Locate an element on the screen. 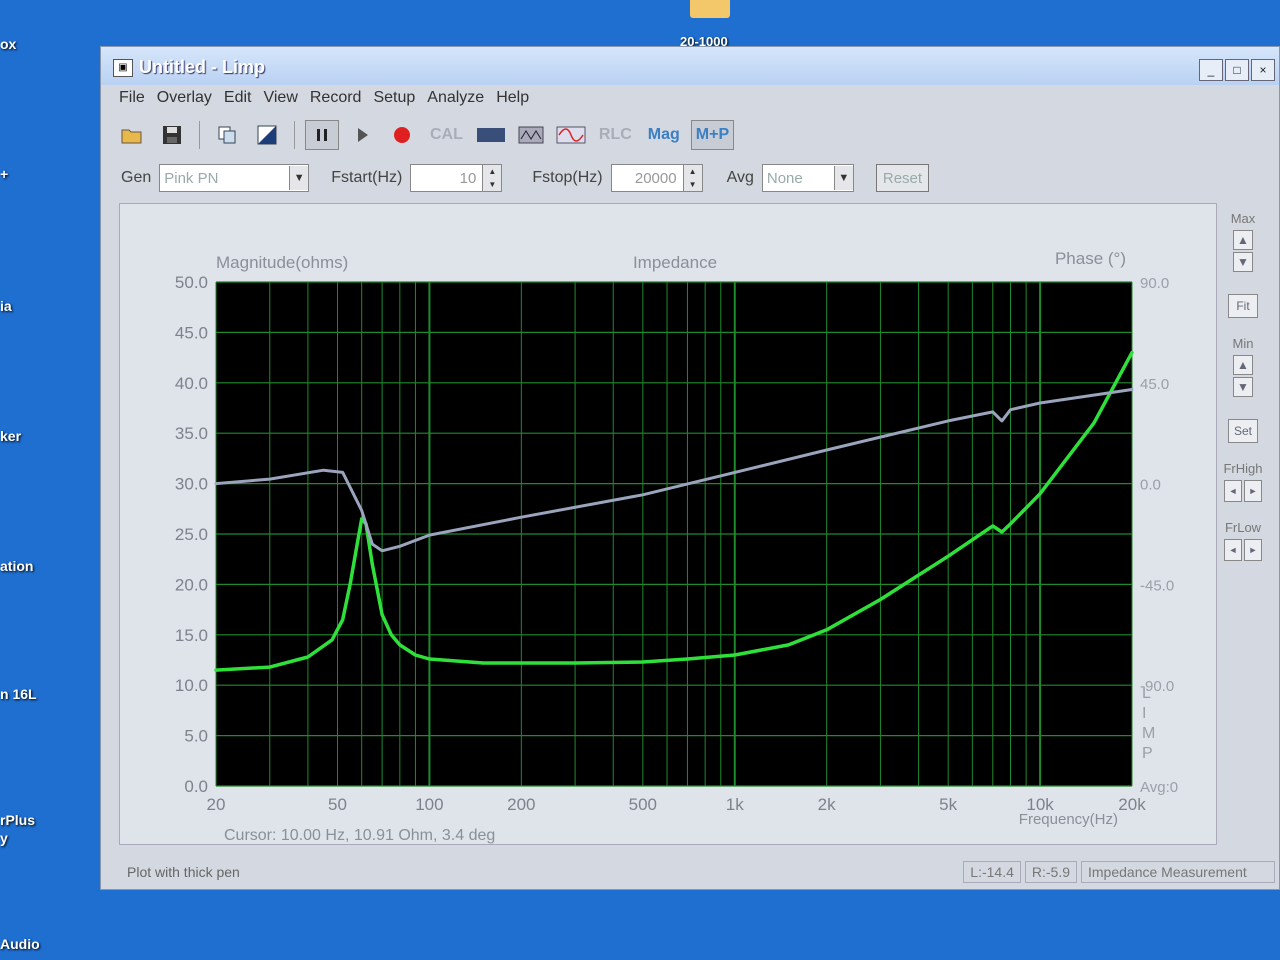 The width and height of the screenshot is (1280, 960). min-label: Min is located at coordinates (1243, 343).